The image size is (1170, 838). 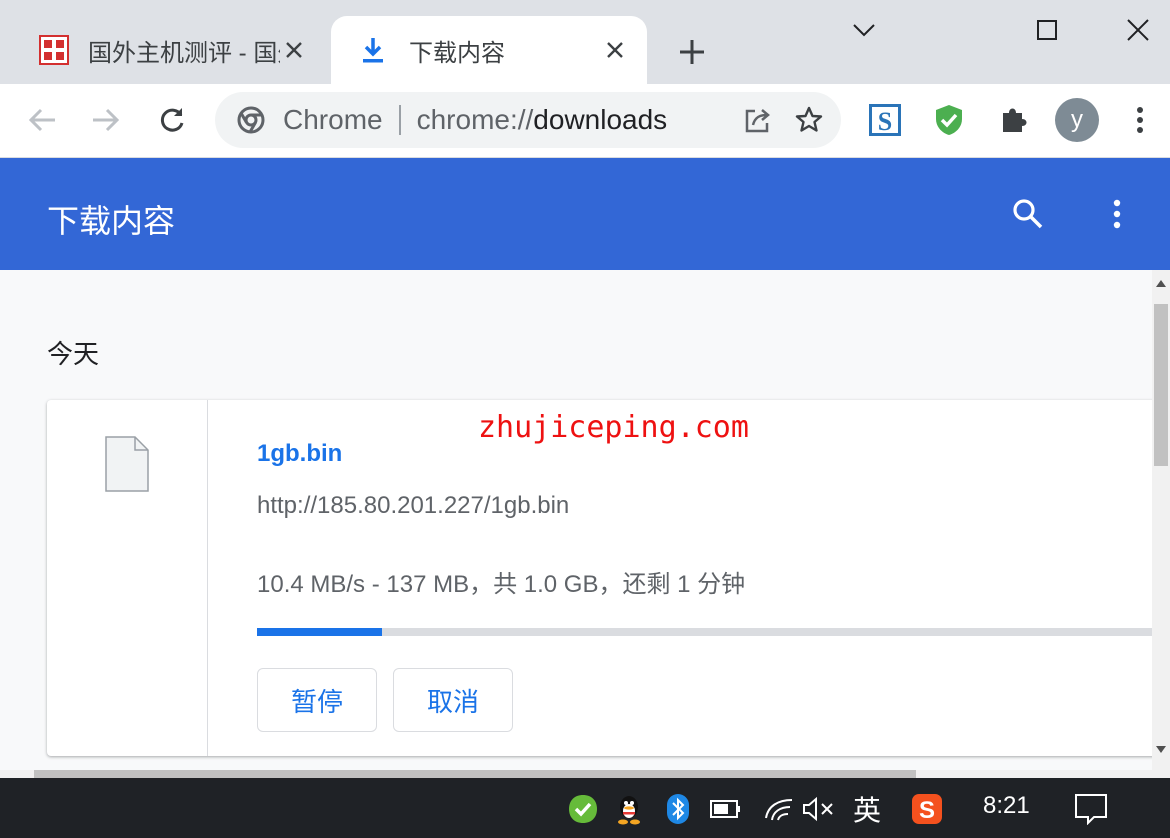 I want to click on notification-center-button, so click(x=1091, y=809).